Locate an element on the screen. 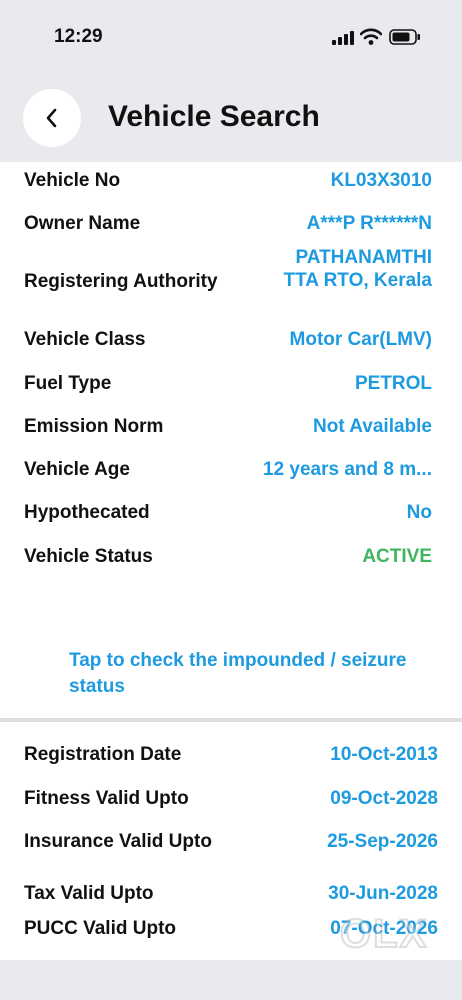 The image size is (462, 1000). date-value: 10-Oct-2013 is located at coordinates (384, 754).